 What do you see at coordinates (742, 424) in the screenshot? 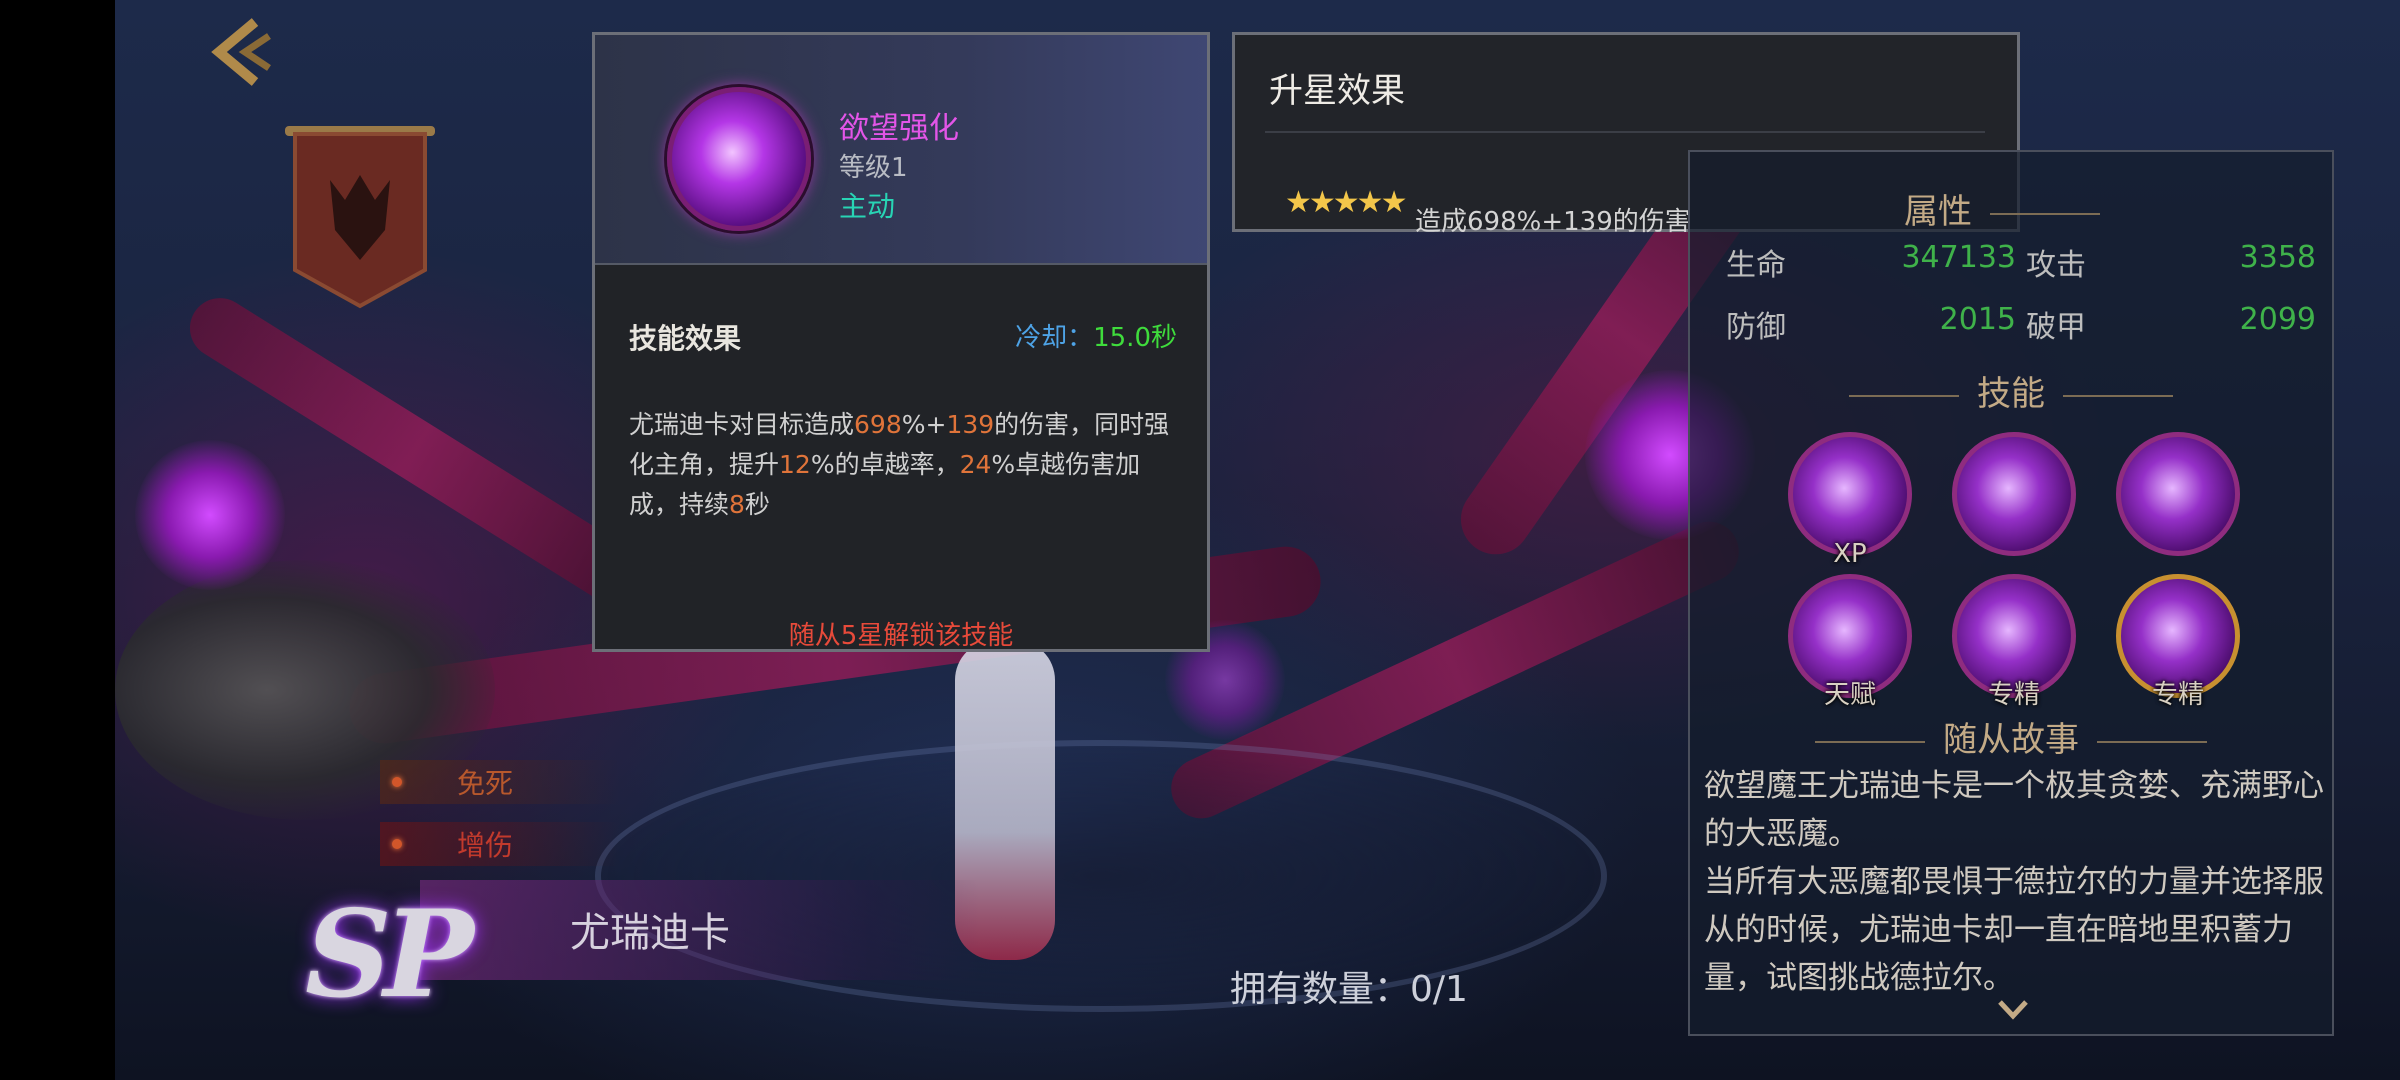
I see `desc-text: 尤瑞迪卡对目标造成` at bounding box center [742, 424].